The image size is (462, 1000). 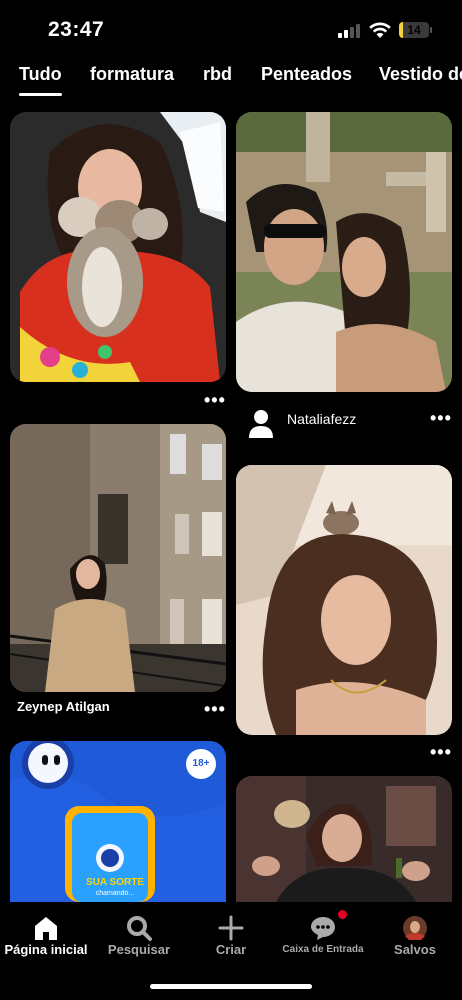 What do you see at coordinates (342, 914) in the screenshot?
I see `notification-badge` at bounding box center [342, 914].